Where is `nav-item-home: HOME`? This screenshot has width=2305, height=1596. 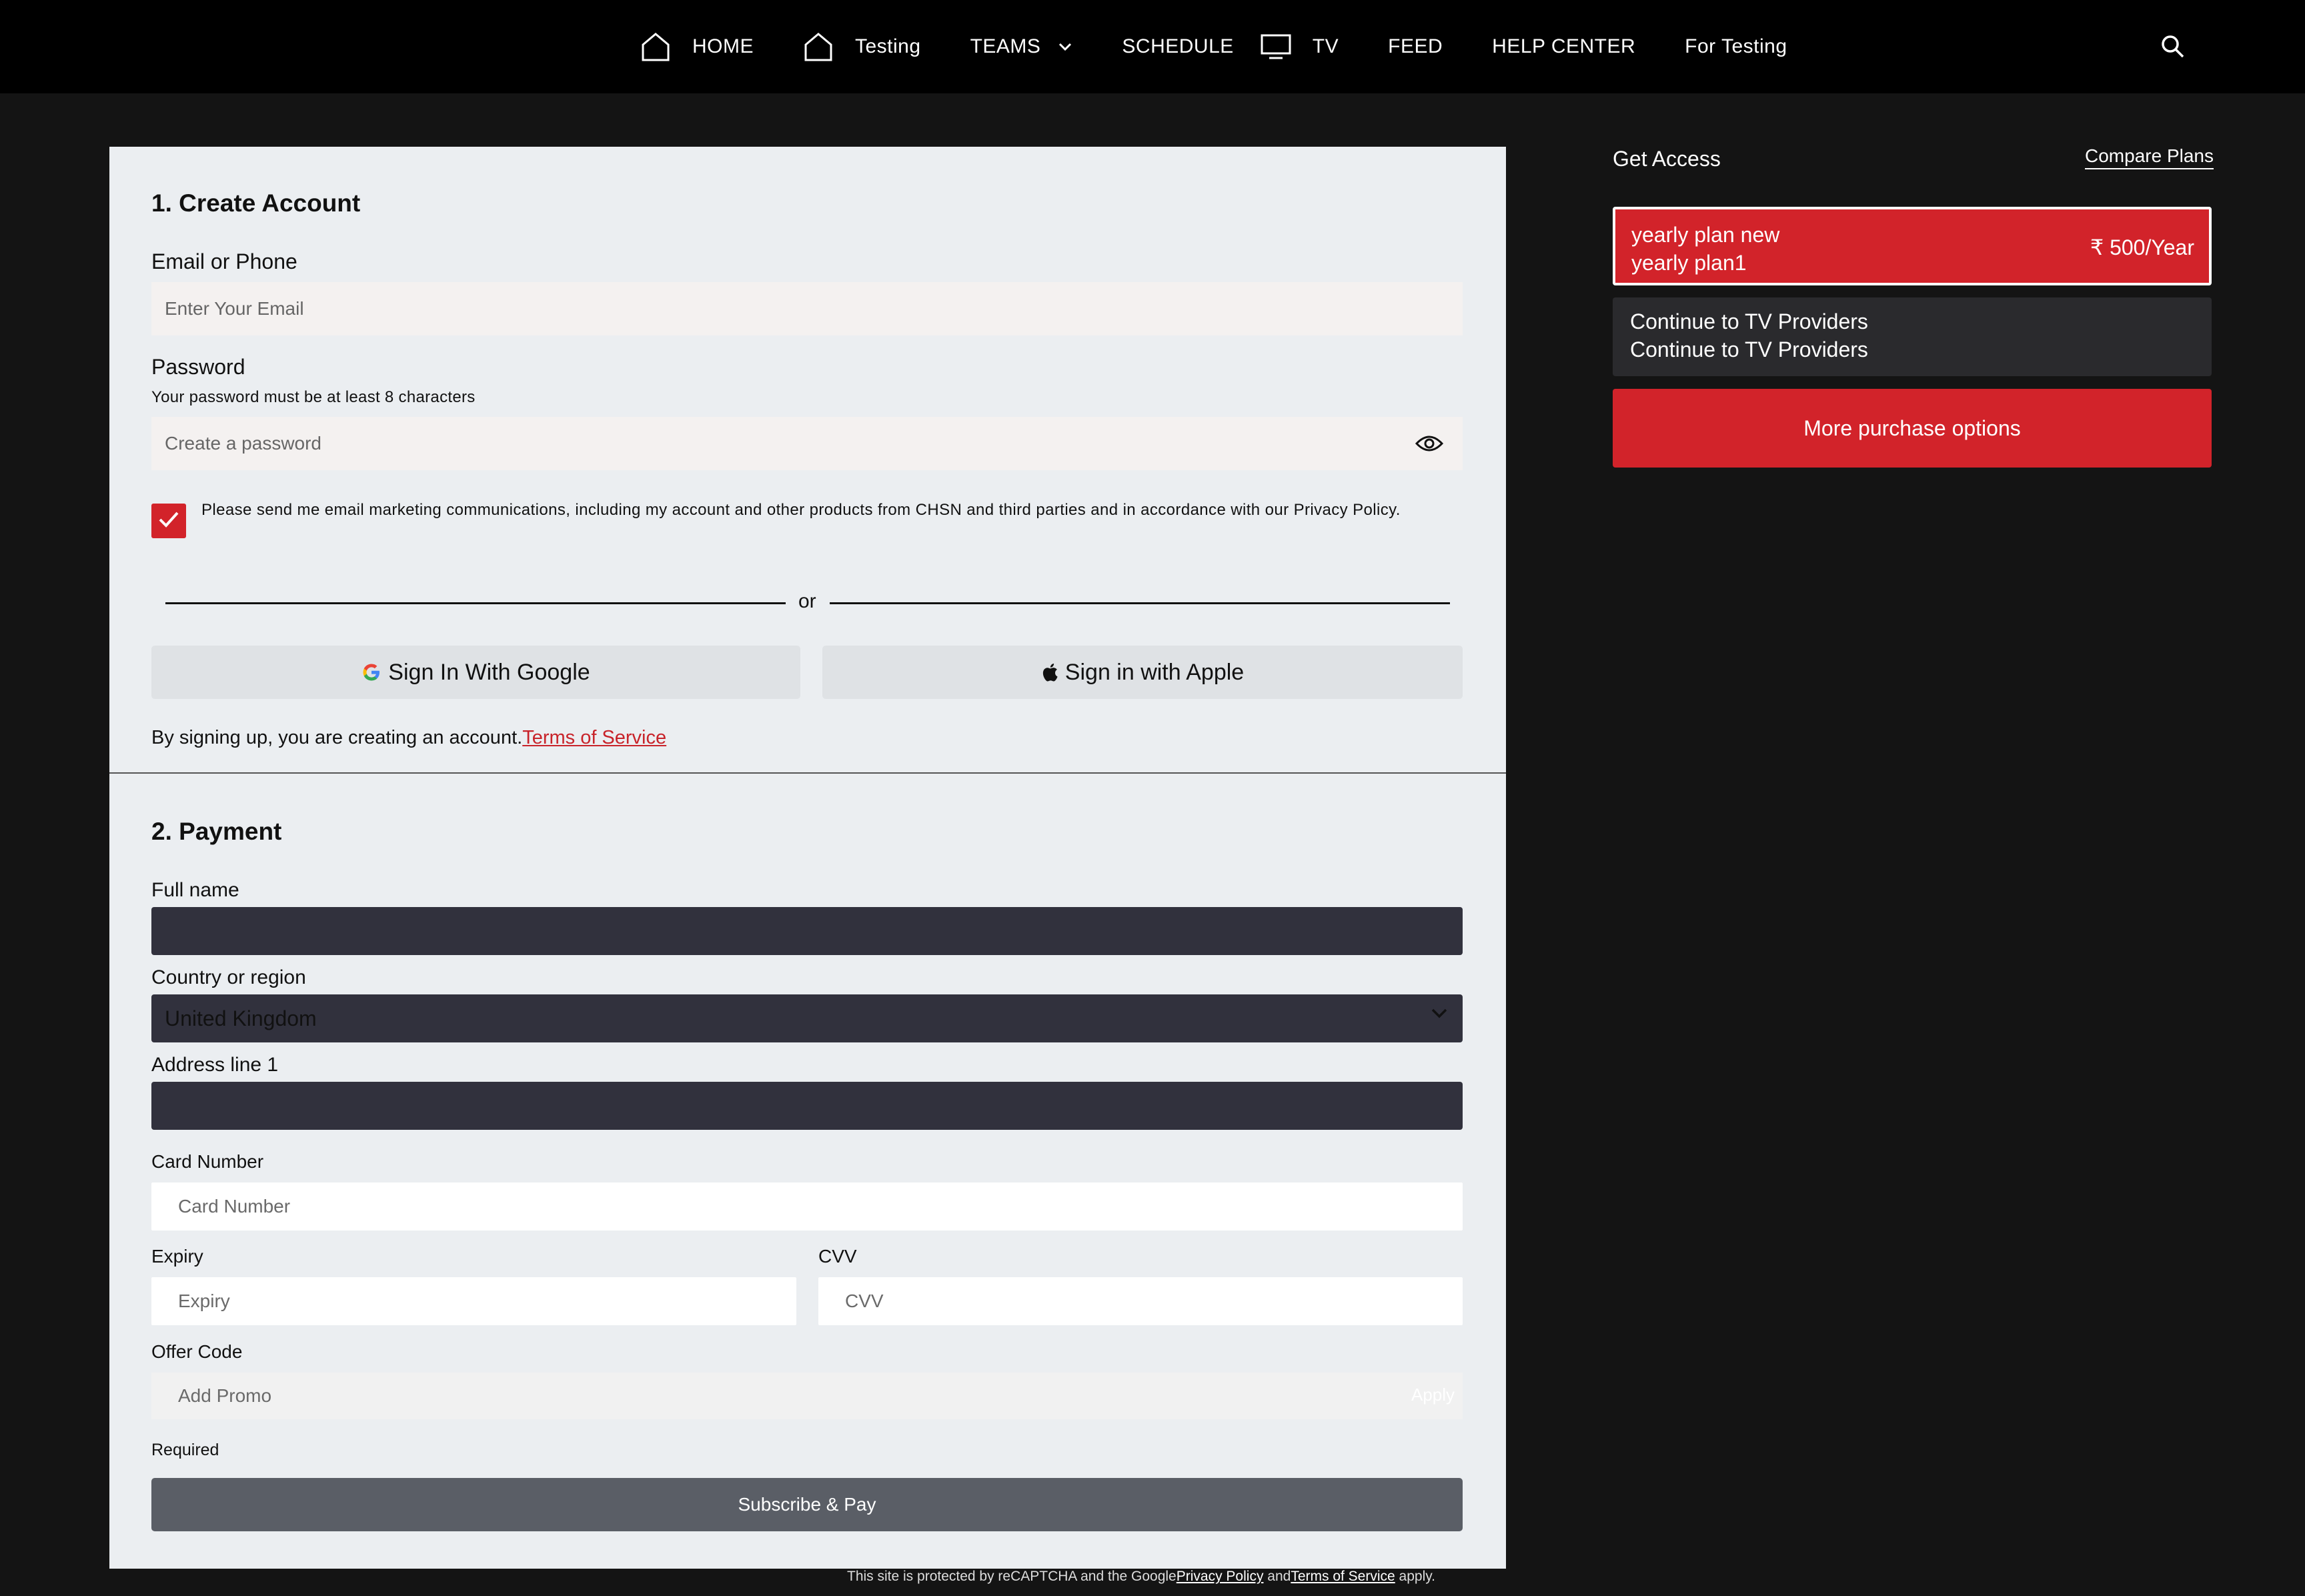
nav-item-home: HOME is located at coordinates (697, 46).